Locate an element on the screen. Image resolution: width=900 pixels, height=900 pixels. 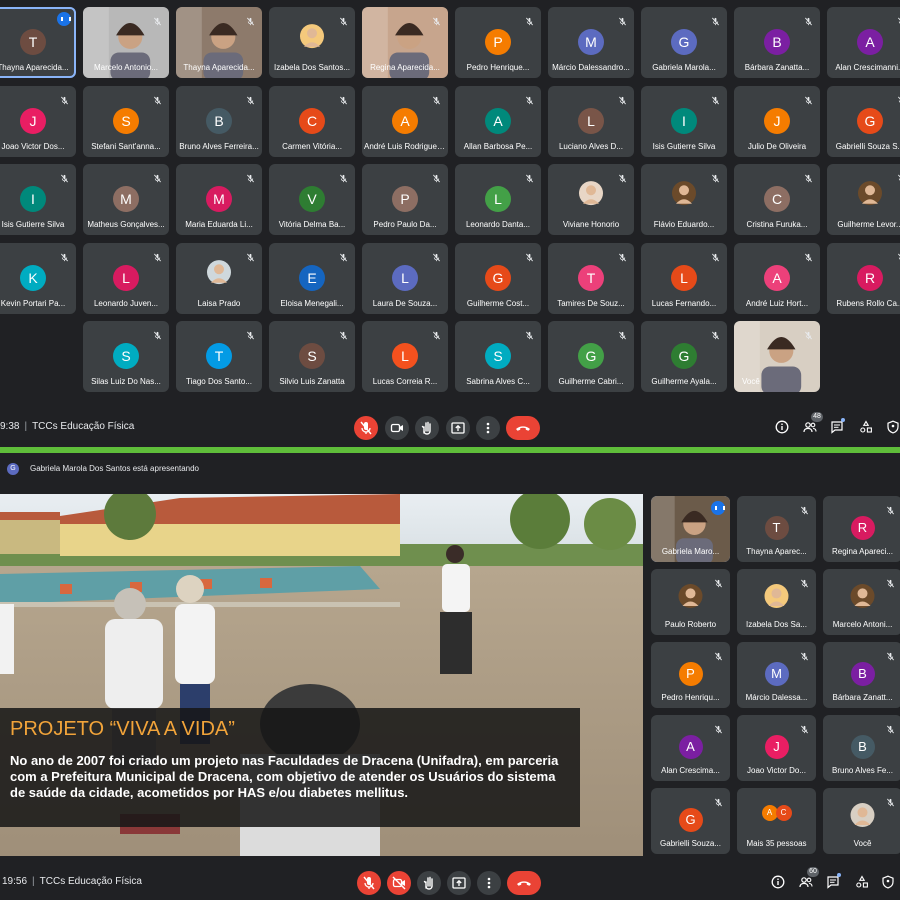
people-button: 60 is located at coordinates (809, 878).